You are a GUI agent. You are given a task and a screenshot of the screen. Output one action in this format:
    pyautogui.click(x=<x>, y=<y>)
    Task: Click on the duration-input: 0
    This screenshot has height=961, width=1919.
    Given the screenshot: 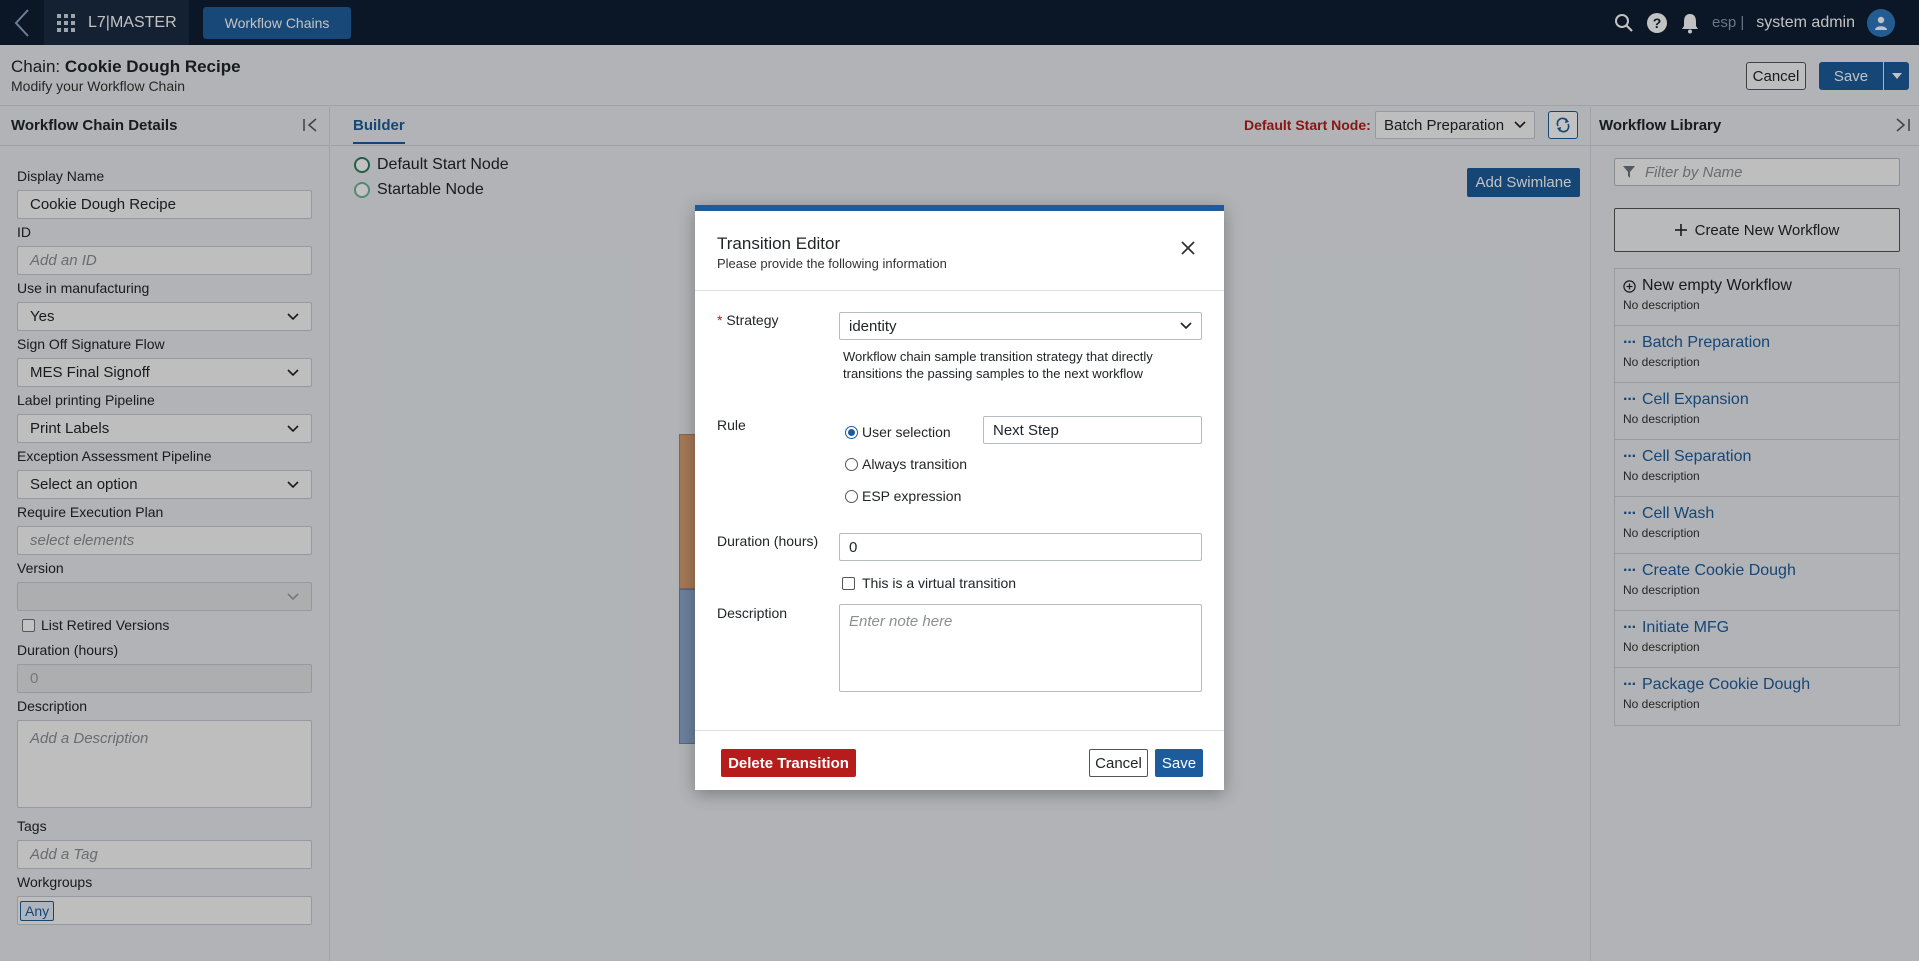 What is the action you would take?
    pyautogui.click(x=1020, y=547)
    